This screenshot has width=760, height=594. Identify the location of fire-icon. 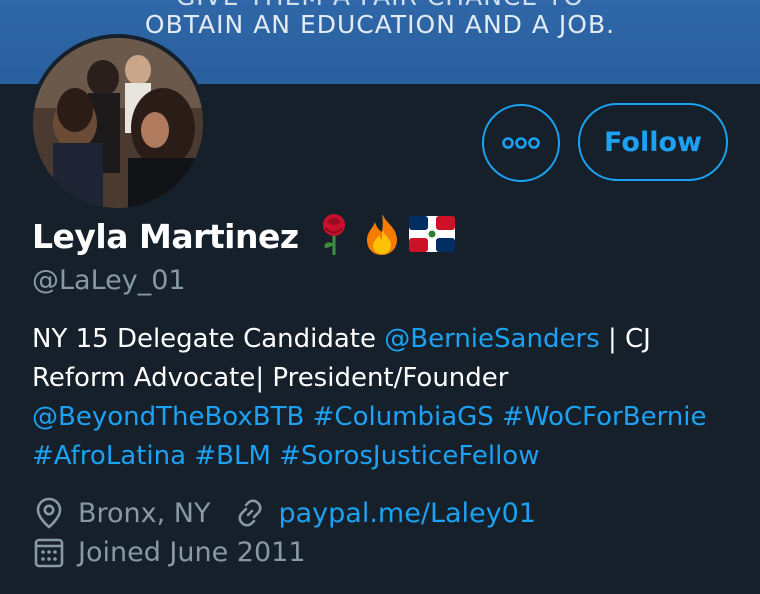
(382, 236).